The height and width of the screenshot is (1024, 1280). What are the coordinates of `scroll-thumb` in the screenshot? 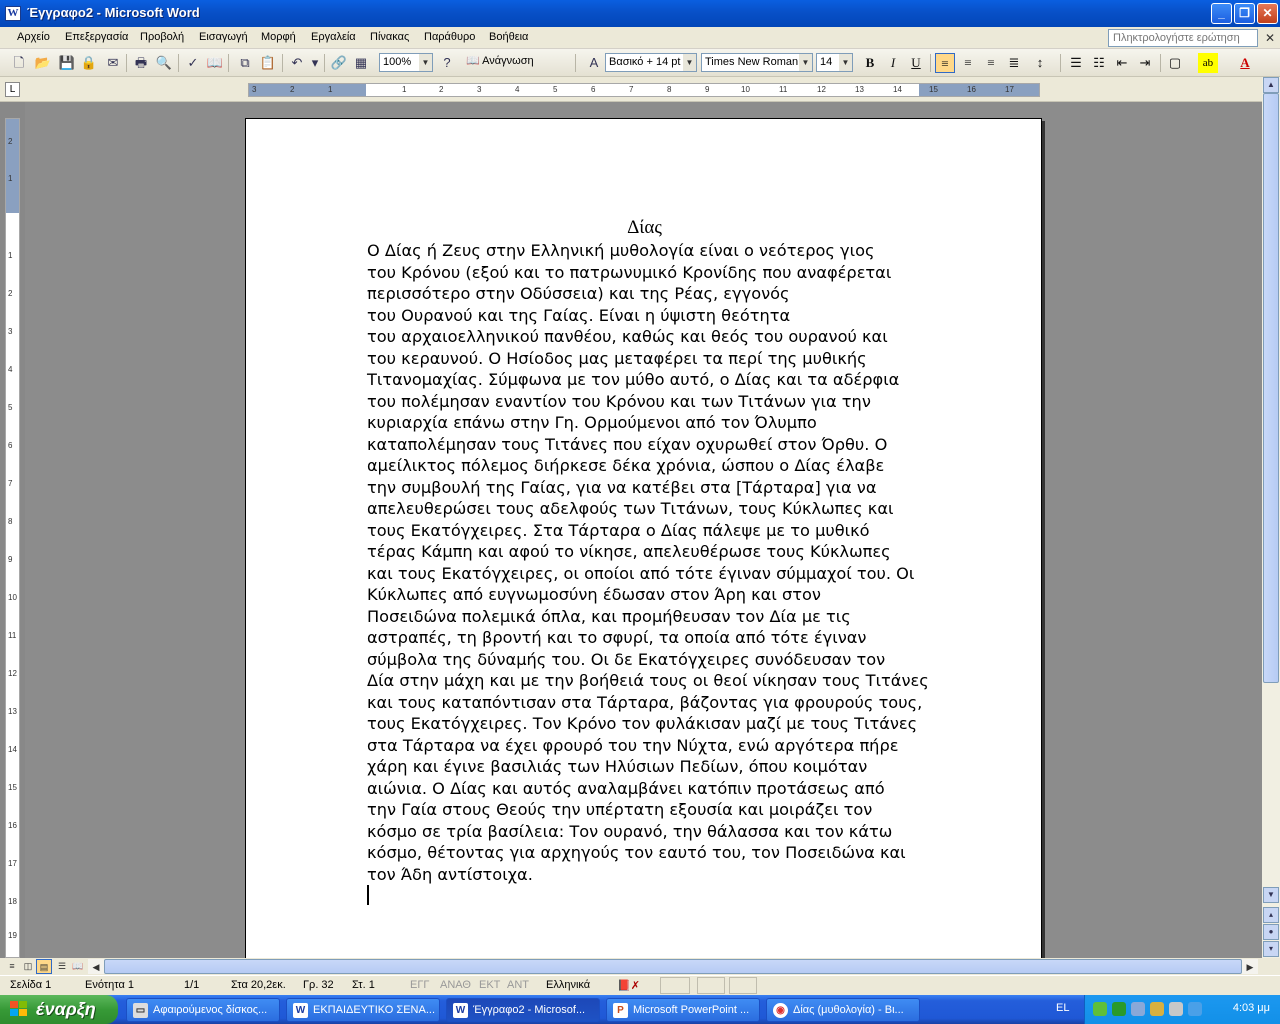 It's located at (1271, 388).